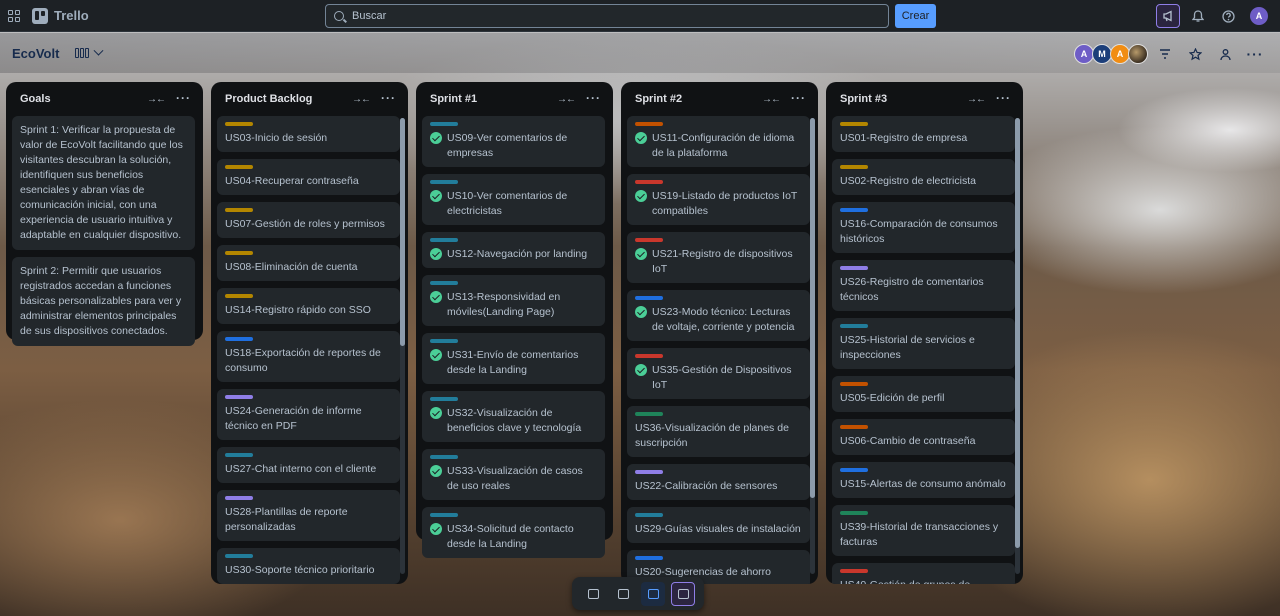  Describe the element at coordinates (308, 220) in the screenshot. I see `list-card: US07-Gestión de roles y permisos` at that location.